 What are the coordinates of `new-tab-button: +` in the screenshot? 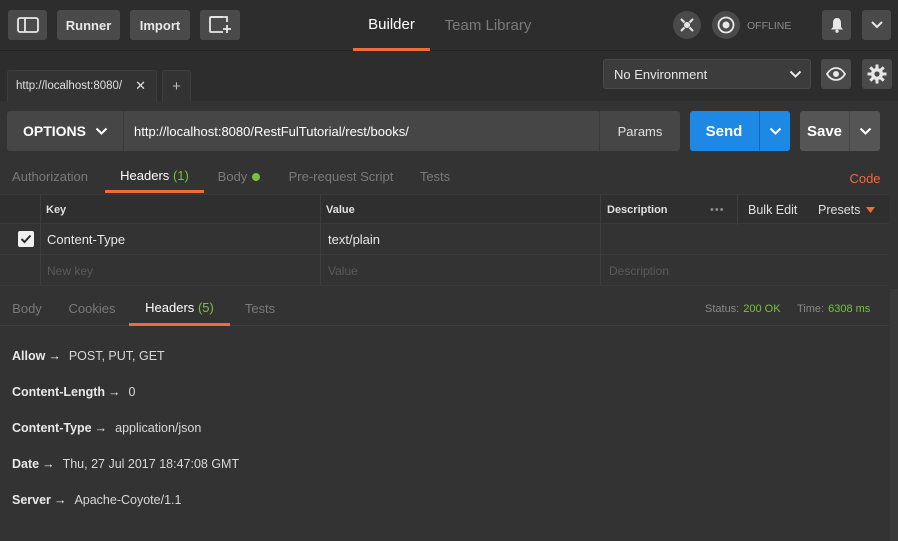 It's located at (176, 85).